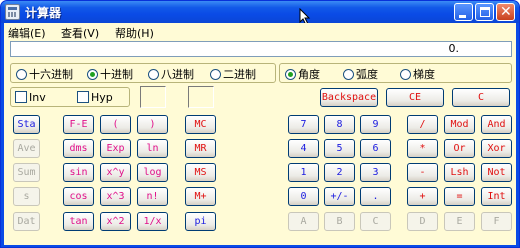 This screenshot has width=520, height=248. Describe the element at coordinates (459, 172) in the screenshot. I see `key-lsh-button: Lsh` at that location.